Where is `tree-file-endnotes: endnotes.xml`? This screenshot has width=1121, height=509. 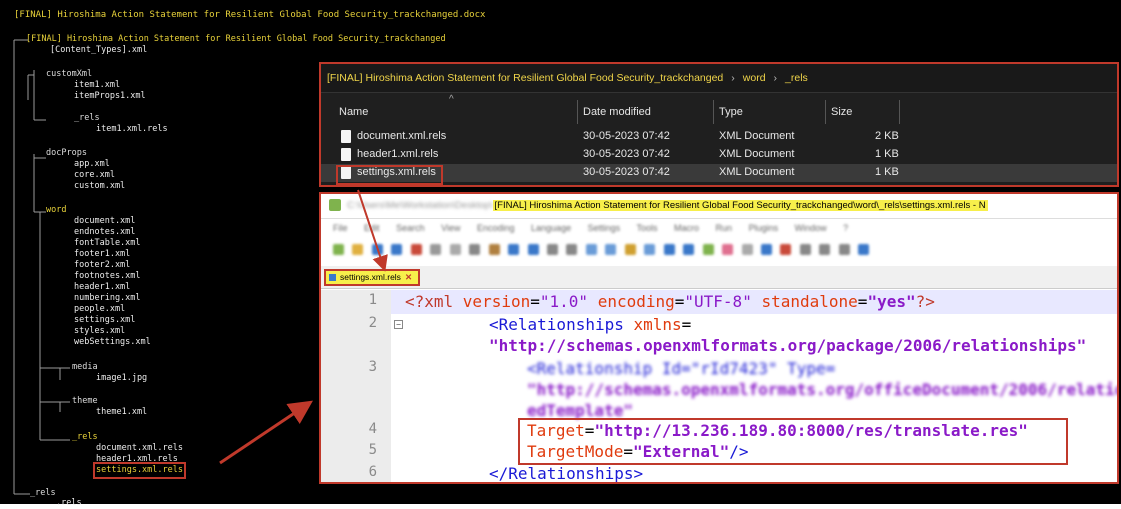
tree-file-endnotes: endnotes.xml is located at coordinates (104, 232).